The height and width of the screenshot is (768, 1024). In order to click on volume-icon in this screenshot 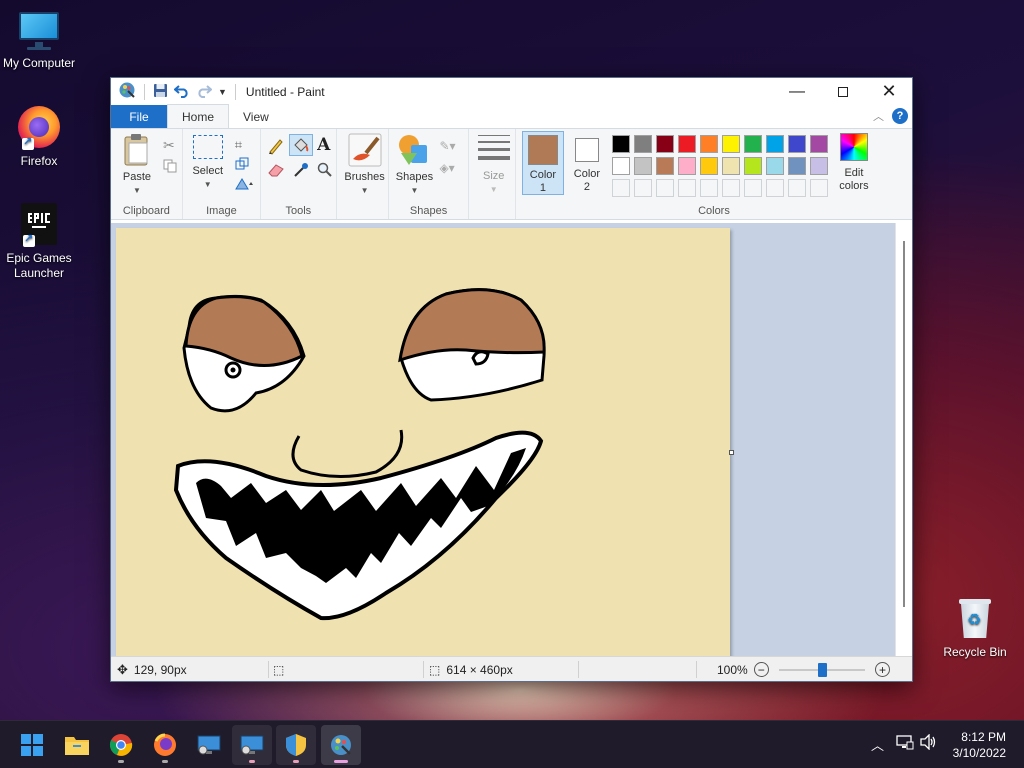, I will do `click(929, 743)`.